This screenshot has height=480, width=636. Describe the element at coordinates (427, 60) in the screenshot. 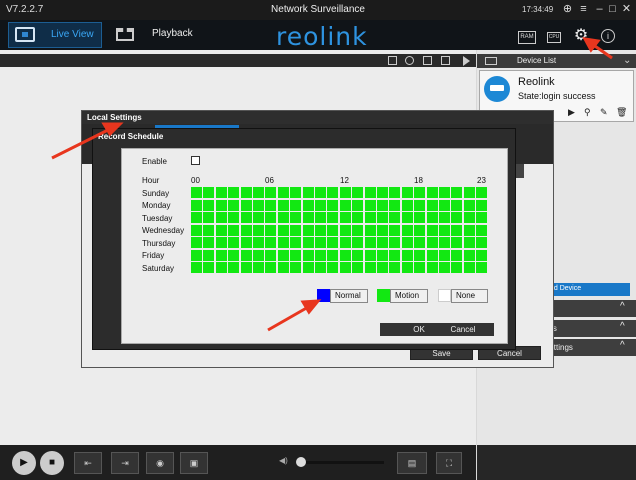

I see `snapshot-icon` at that location.